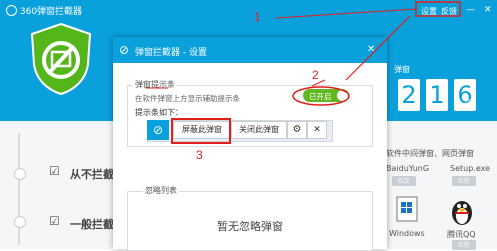 This screenshot has height=251, width=497. What do you see at coordinates (199, 155) in the screenshot?
I see `annotation-3: 3` at bounding box center [199, 155].